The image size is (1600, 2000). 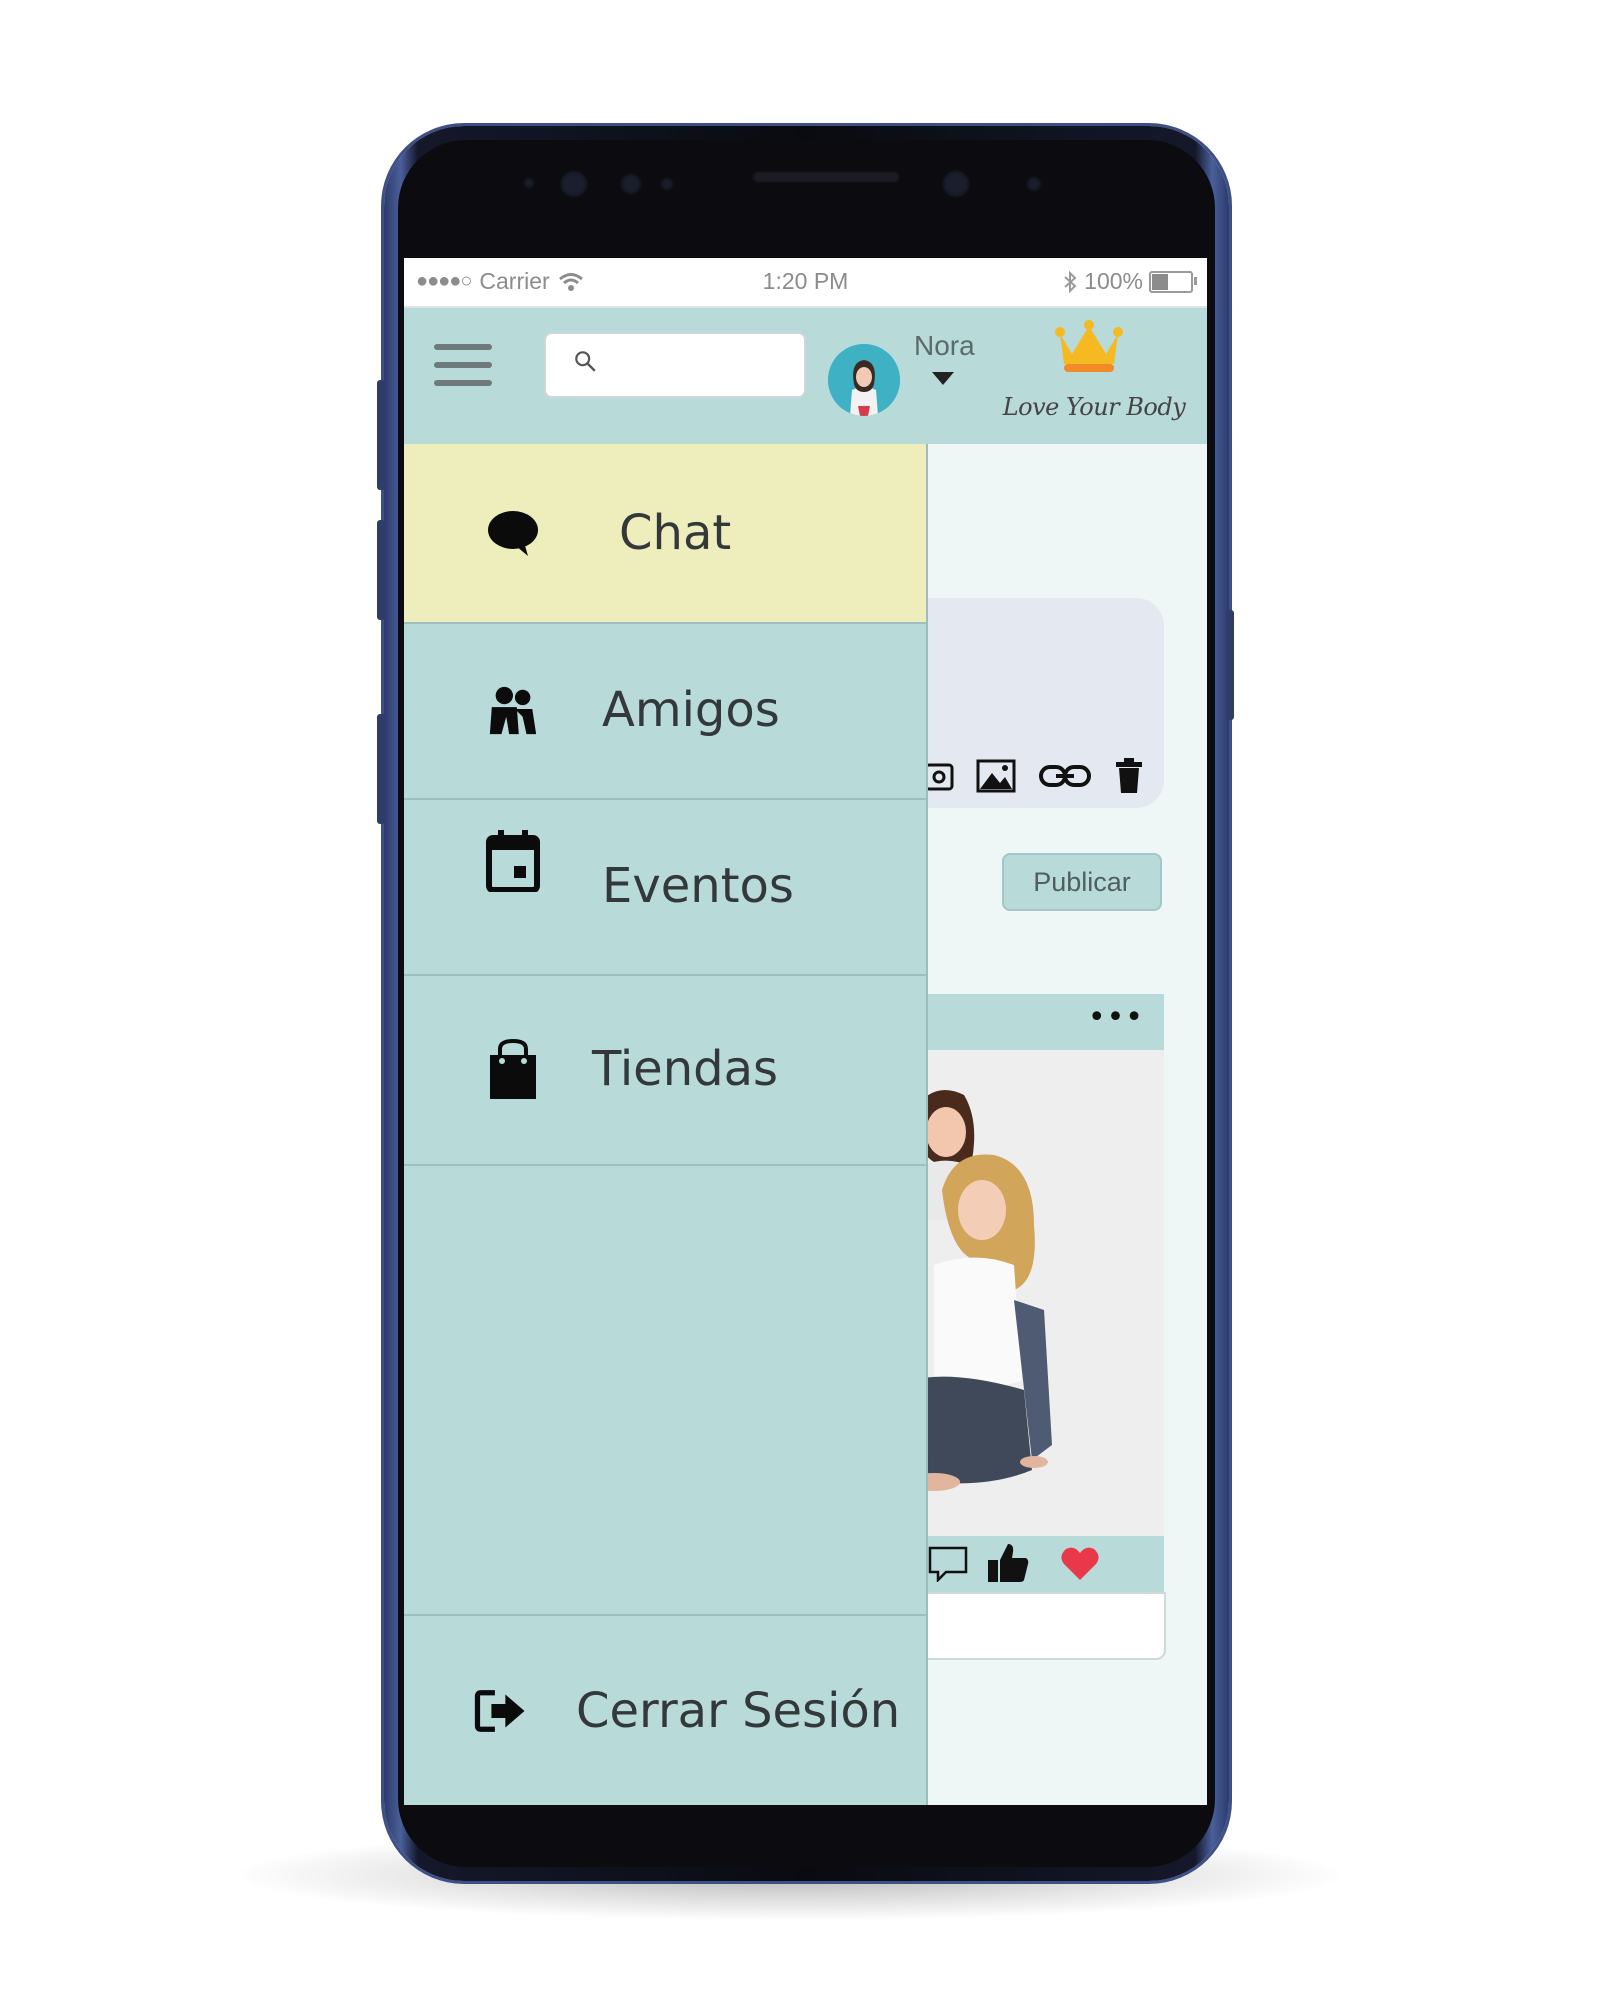 What do you see at coordinates (513, 1069) in the screenshot?
I see `shopping-bag-icon` at bounding box center [513, 1069].